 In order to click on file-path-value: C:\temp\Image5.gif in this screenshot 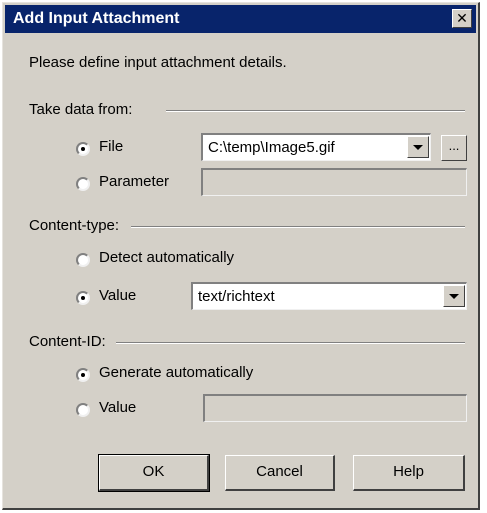, I will do `click(271, 147)`.